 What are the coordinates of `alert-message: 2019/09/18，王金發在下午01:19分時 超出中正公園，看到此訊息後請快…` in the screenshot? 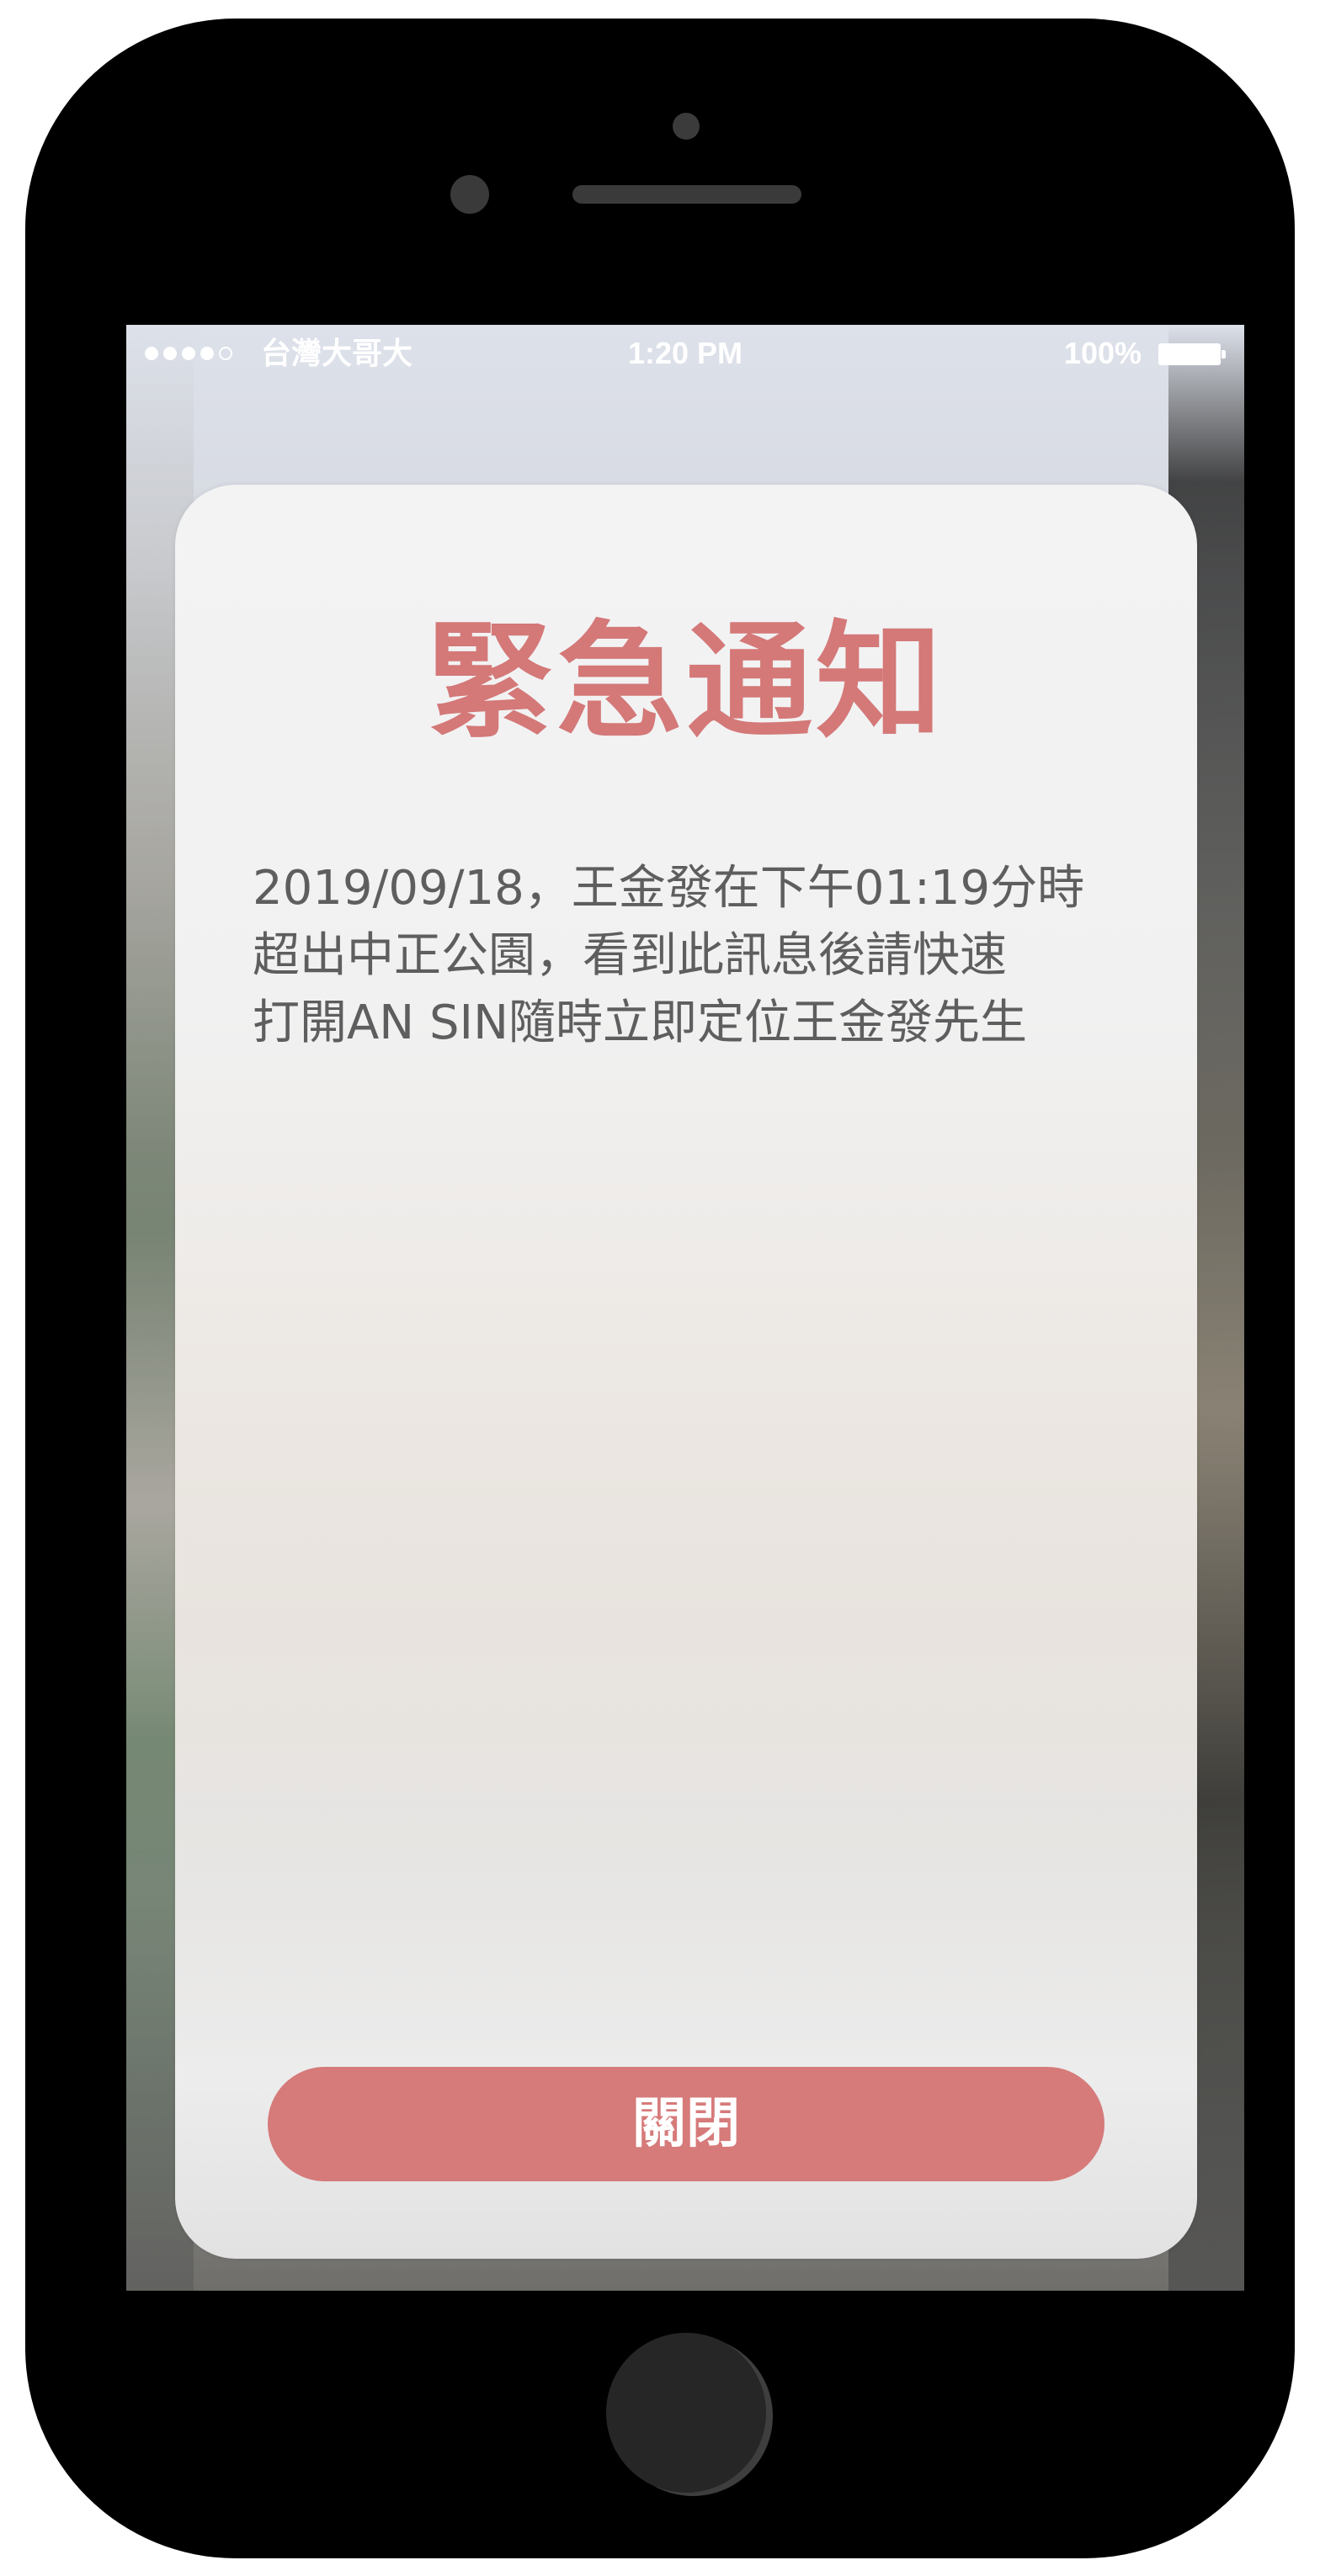 It's located at (699, 956).